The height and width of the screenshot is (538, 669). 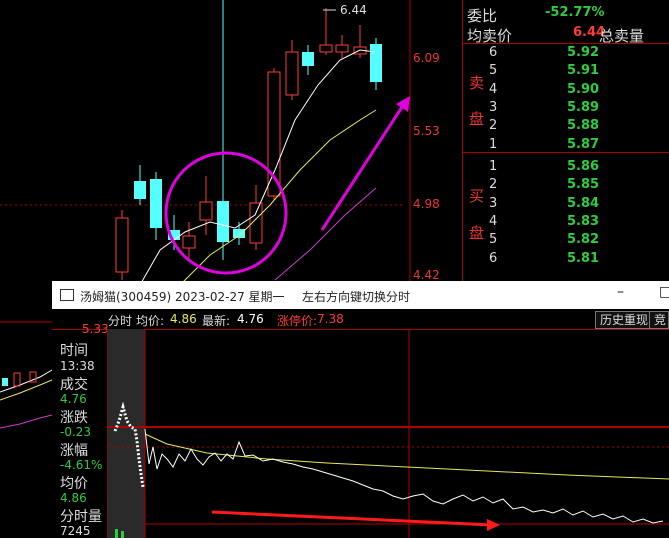 What do you see at coordinates (493, 144) in the screenshot?
I see `sell-level: 1` at bounding box center [493, 144].